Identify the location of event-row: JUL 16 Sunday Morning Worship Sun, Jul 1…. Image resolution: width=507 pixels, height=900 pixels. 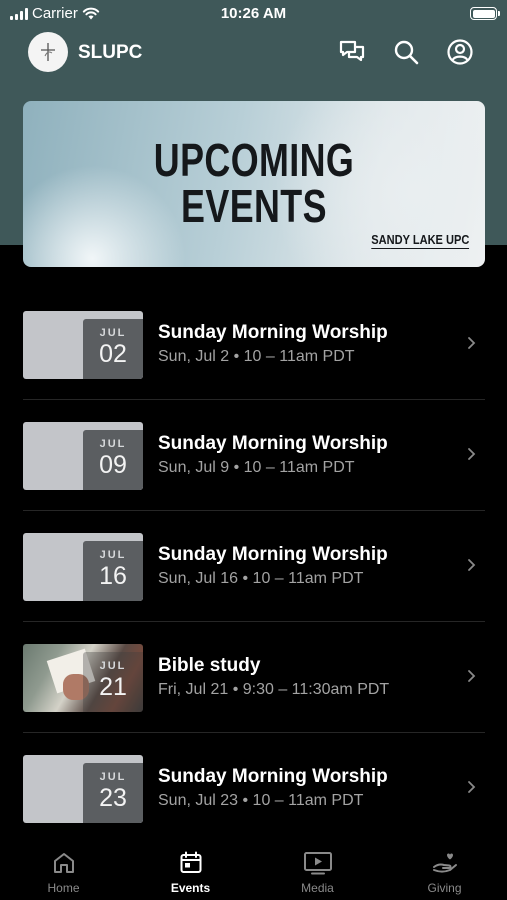
(254, 566).